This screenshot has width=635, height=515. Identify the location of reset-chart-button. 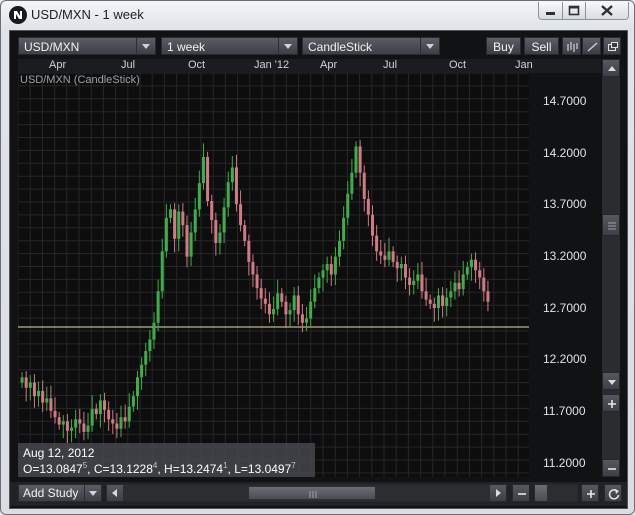
(613, 493).